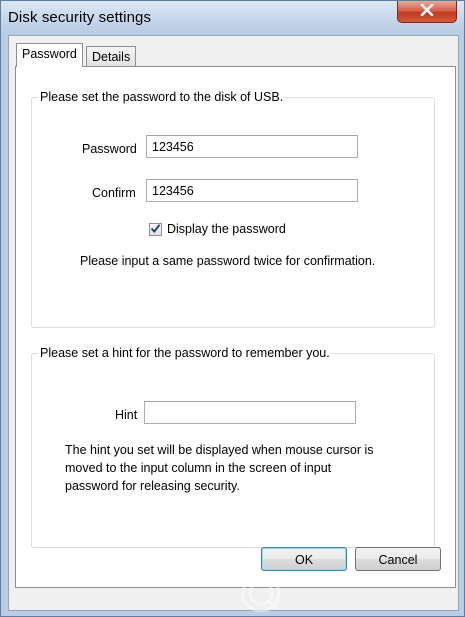  Describe the element at coordinates (304, 559) in the screenshot. I see `ok-button: OK` at that location.